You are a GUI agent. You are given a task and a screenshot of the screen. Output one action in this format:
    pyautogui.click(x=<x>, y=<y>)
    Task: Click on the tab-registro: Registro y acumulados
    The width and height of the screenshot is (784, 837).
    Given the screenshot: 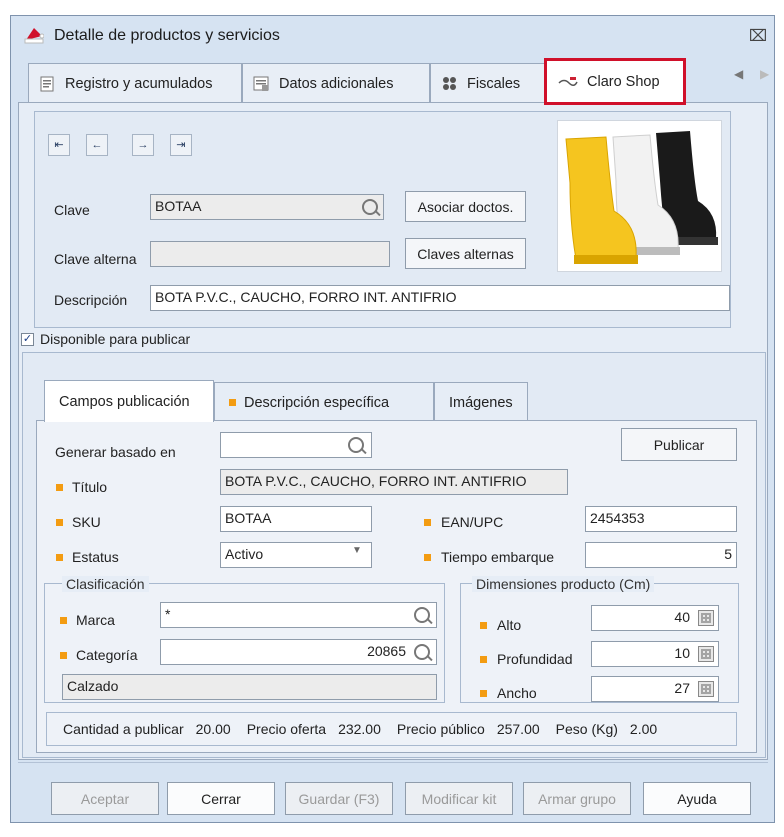 What is the action you would take?
    pyautogui.click(x=135, y=83)
    